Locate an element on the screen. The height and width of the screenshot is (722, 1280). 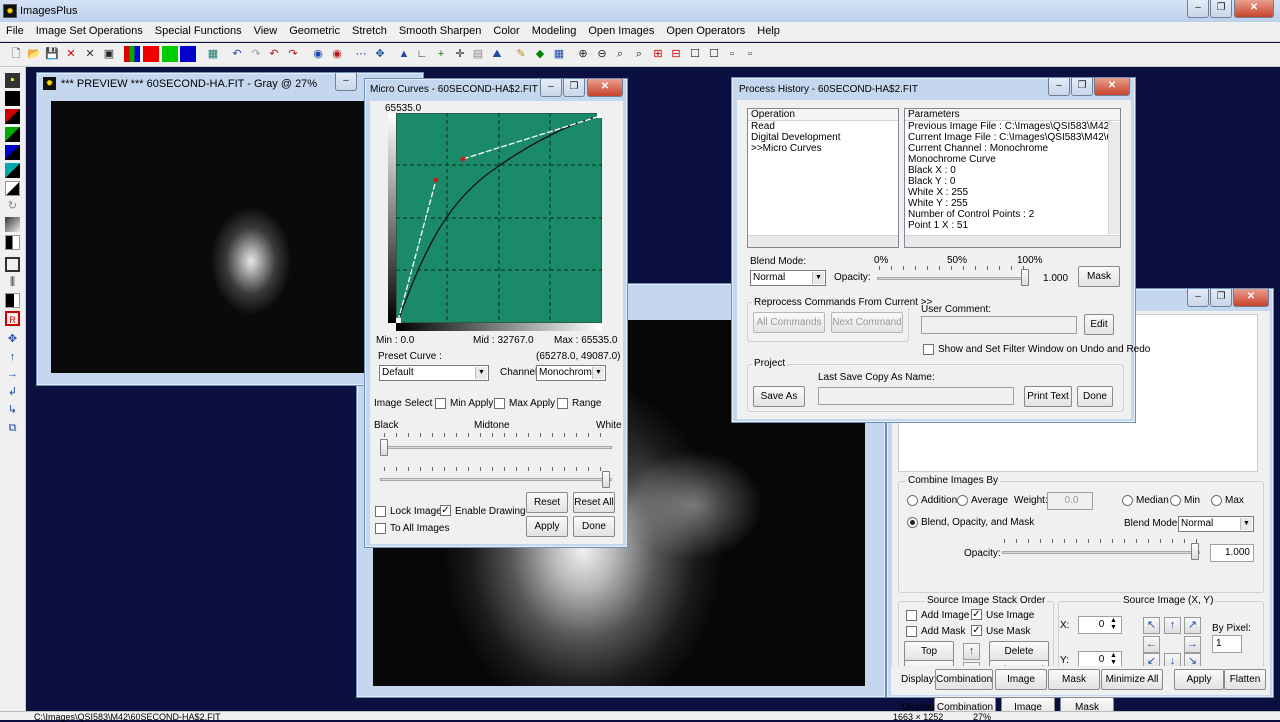
to-all-images-checkbox is located at coordinates (380, 528).